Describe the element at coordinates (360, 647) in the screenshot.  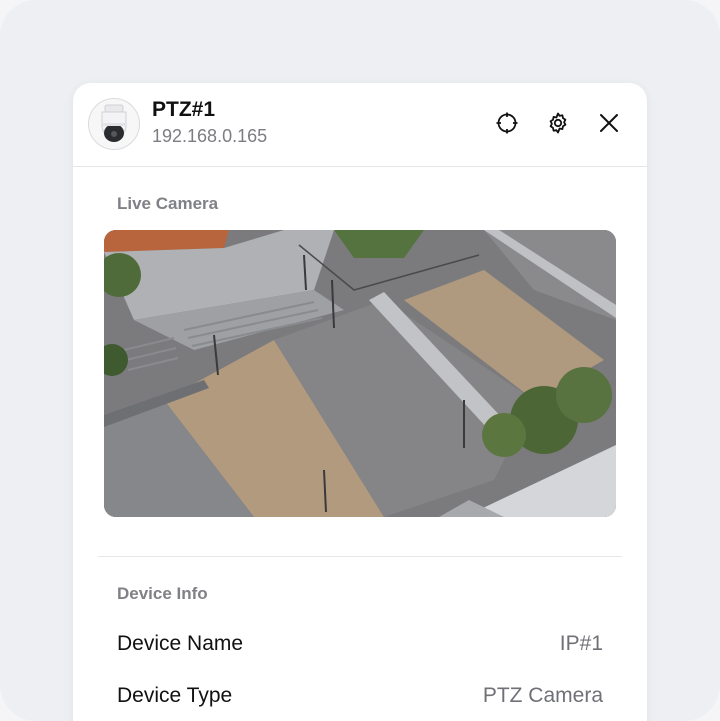
I see `device-info-row: Device Name IP#1` at that location.